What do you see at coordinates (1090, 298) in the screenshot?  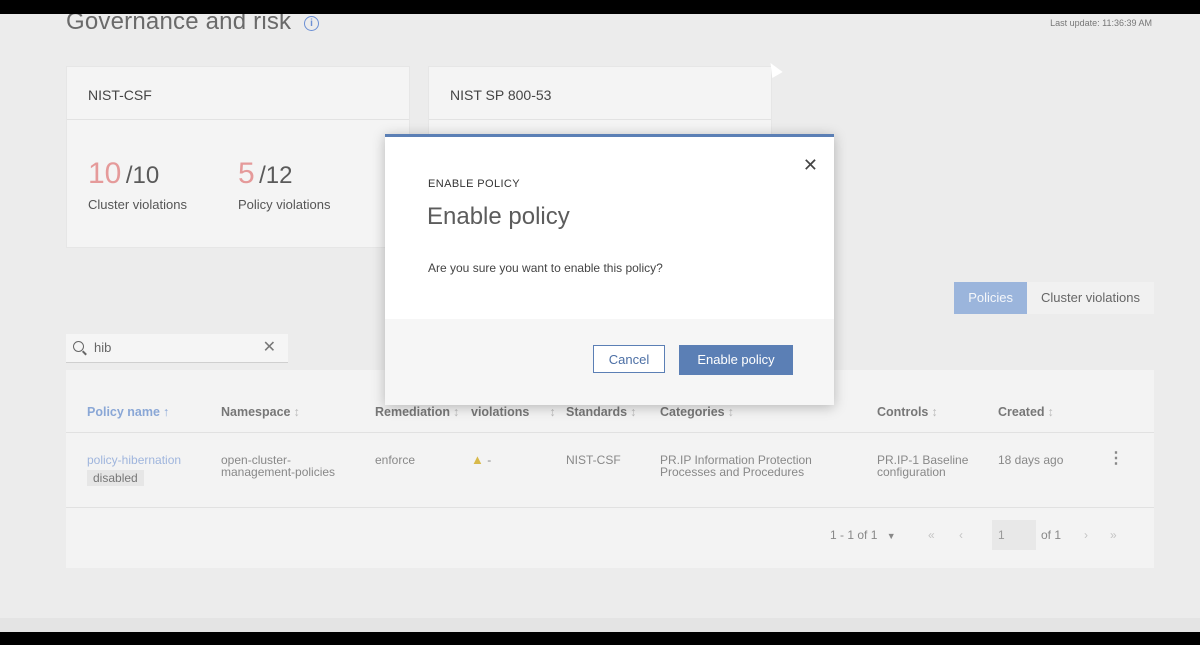 I see `tab-cluster-violations: Cluster violations` at bounding box center [1090, 298].